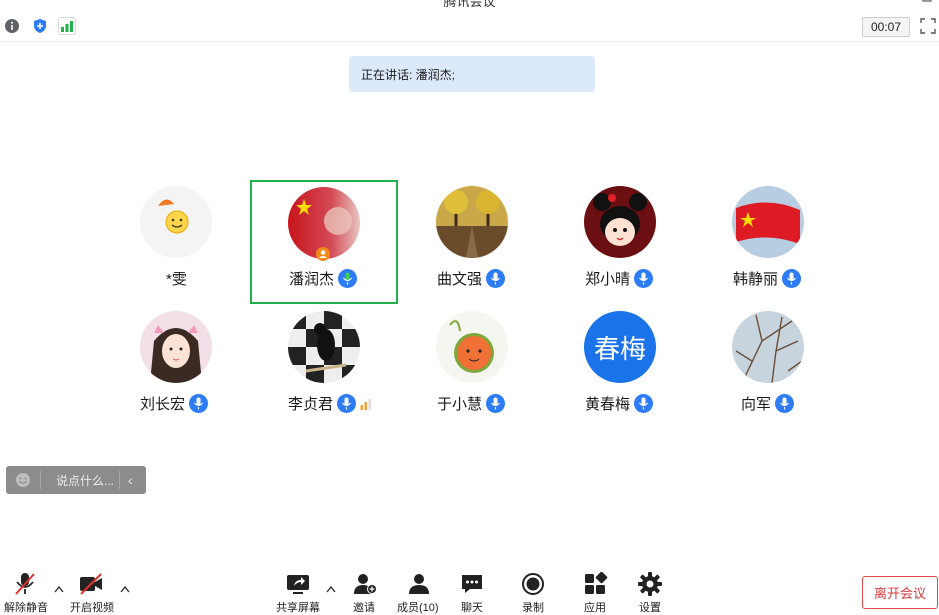 This screenshot has height=615, width=939. I want to click on mic-muted-icon, so click(25, 584).